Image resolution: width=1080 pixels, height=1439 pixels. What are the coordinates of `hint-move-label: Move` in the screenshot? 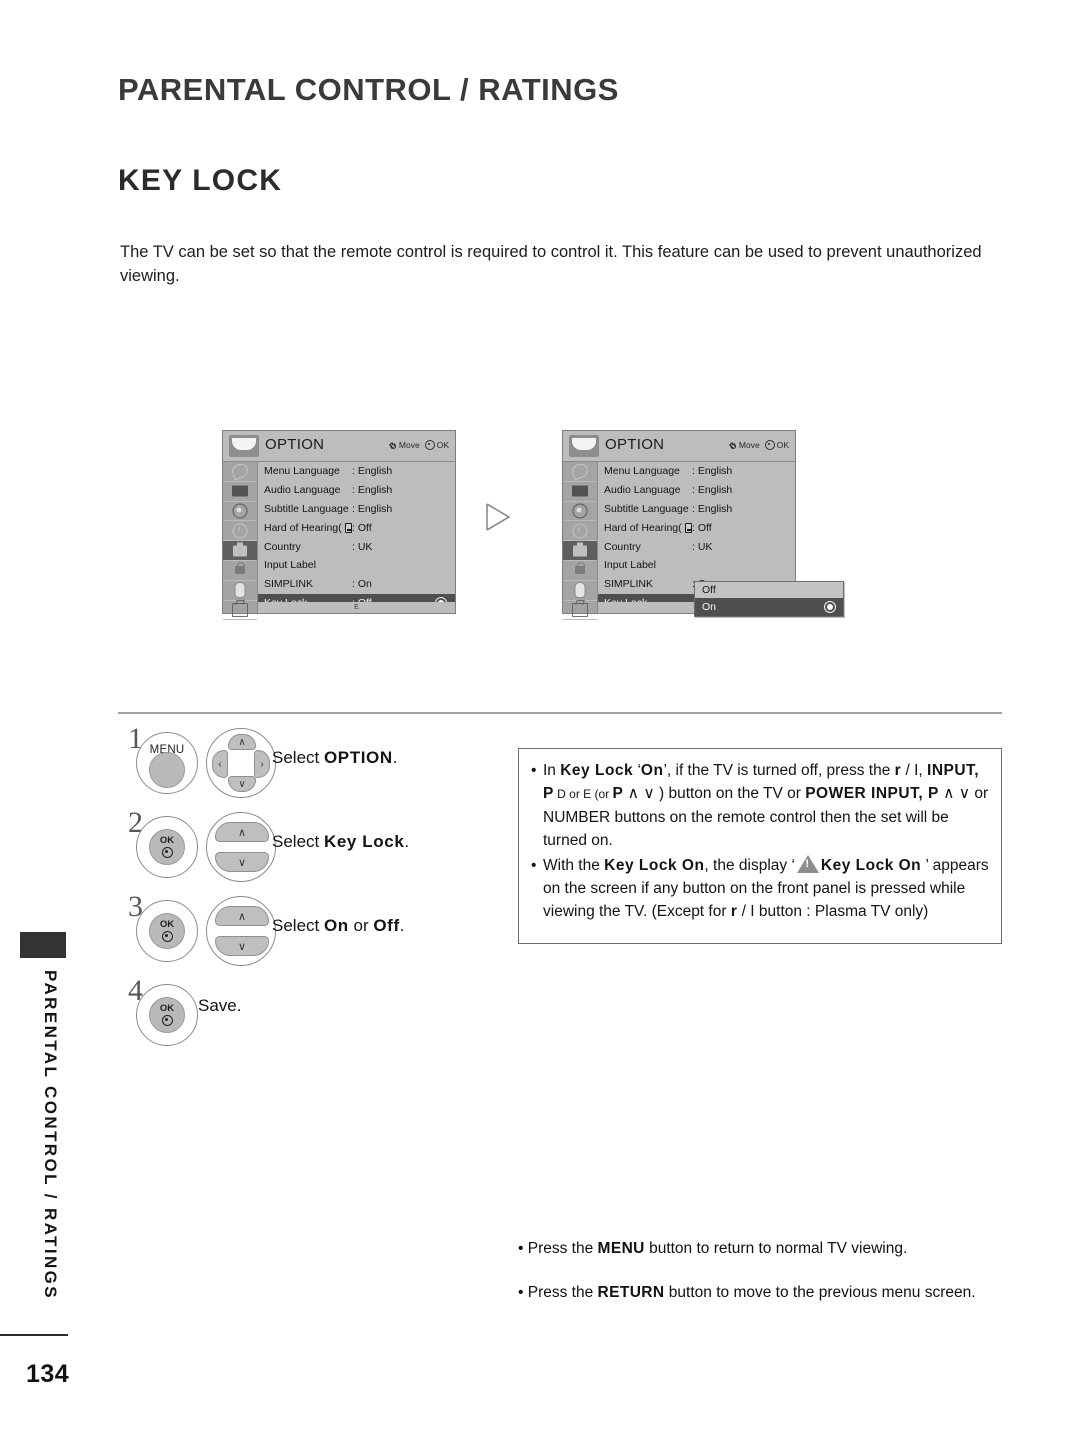 It's located at (749, 445).